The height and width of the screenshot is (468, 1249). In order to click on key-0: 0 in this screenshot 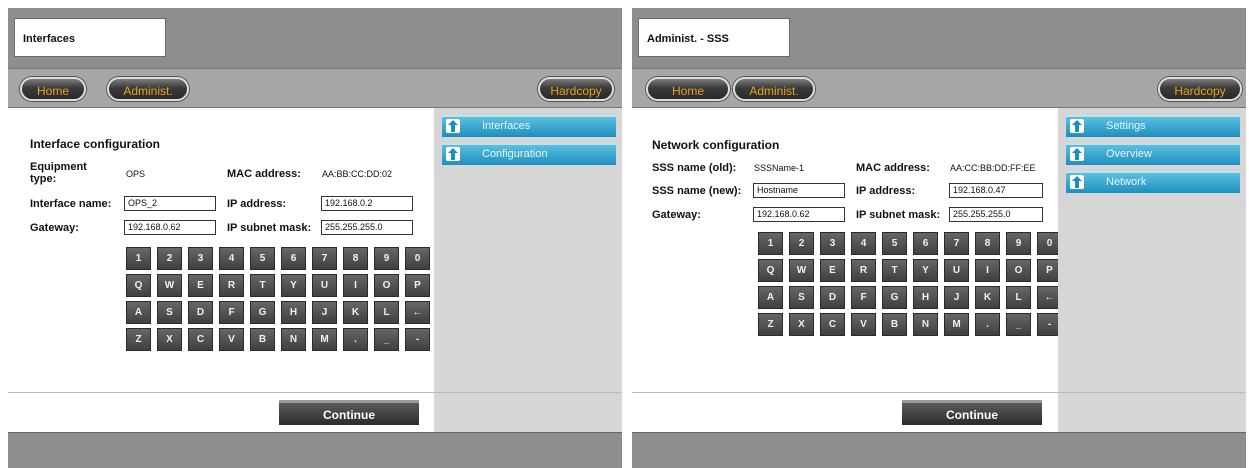, I will do `click(417, 258)`.